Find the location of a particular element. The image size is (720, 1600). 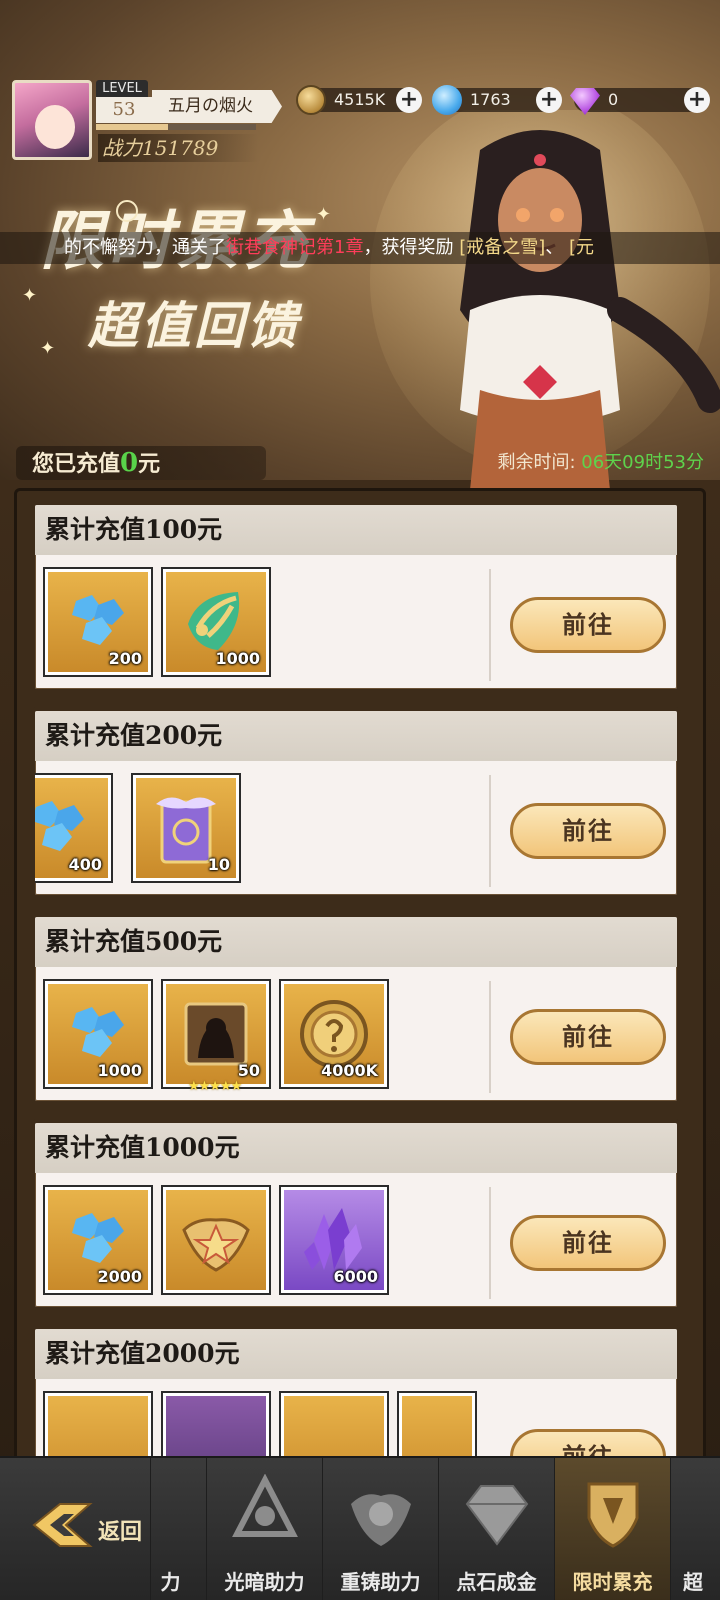

coin-resource: 4515K + is located at coordinates (359, 100).